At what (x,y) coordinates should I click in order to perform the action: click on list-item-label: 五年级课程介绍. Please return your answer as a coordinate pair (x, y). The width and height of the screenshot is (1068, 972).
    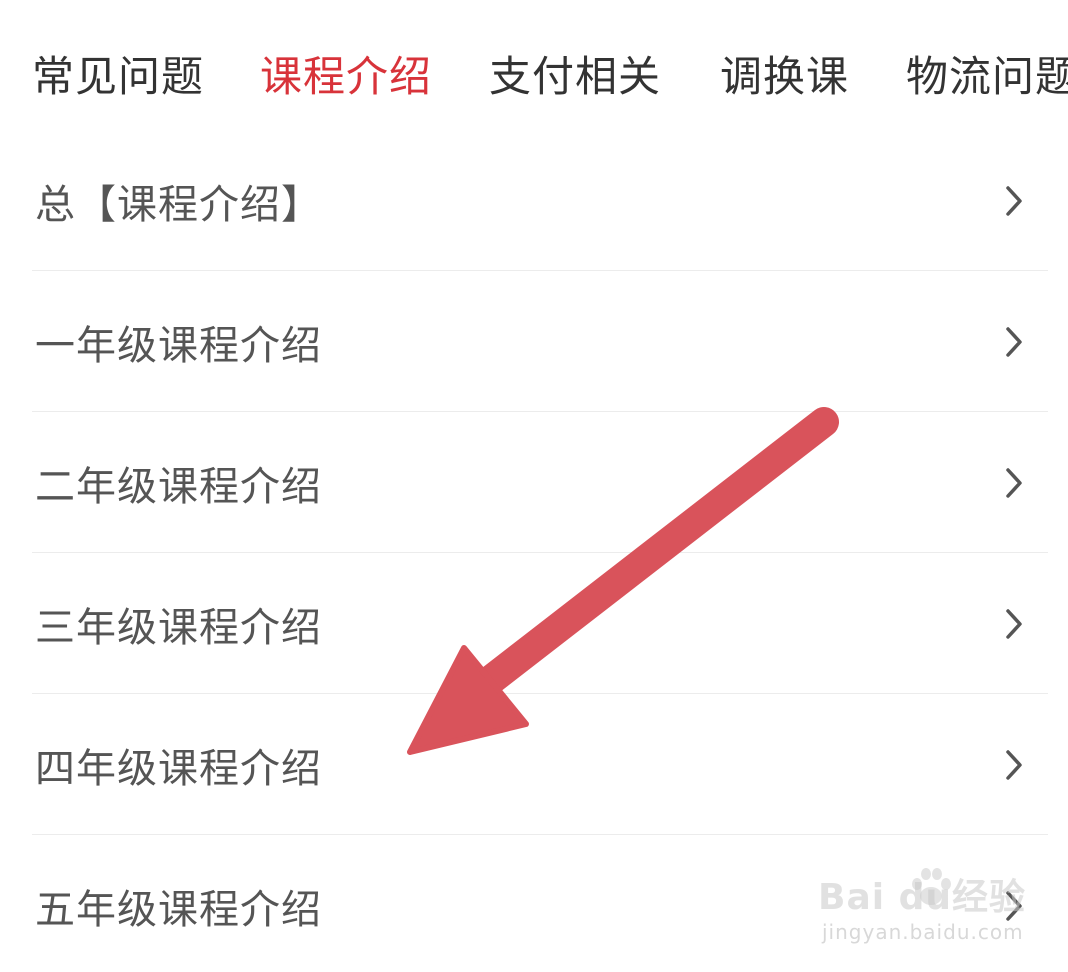
    Looking at the image, I should click on (178, 909).